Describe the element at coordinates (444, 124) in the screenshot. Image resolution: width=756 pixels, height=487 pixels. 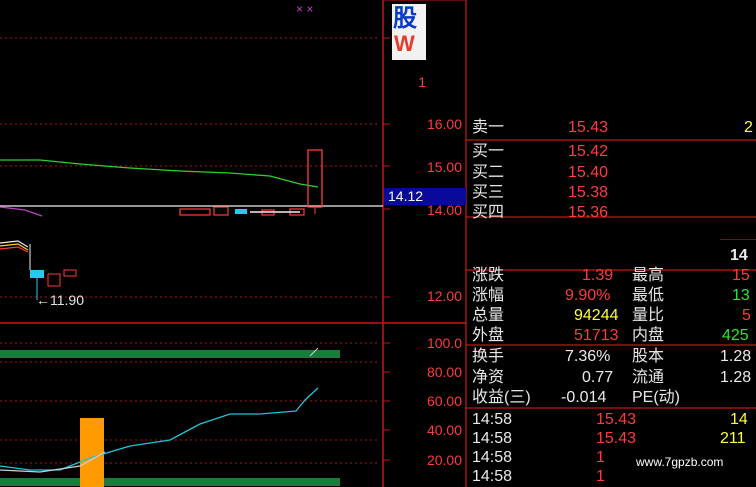
I see `price-axis-label: 16.00` at that location.